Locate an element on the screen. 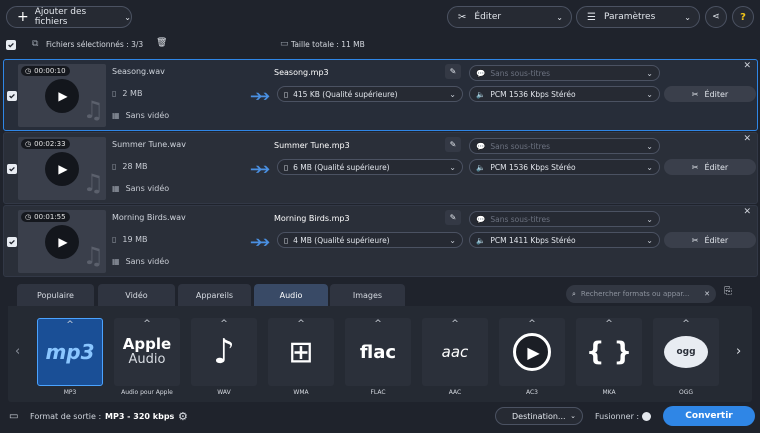  output-file-name: Seasong.mp3 is located at coordinates (301, 72).